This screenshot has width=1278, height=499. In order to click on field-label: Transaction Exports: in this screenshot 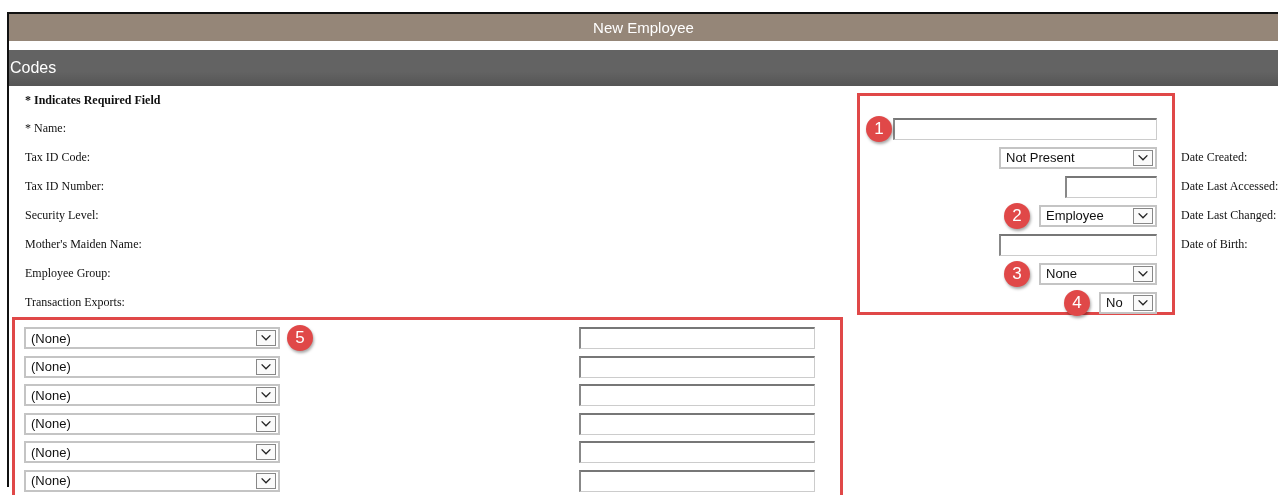, I will do `click(75, 302)`.